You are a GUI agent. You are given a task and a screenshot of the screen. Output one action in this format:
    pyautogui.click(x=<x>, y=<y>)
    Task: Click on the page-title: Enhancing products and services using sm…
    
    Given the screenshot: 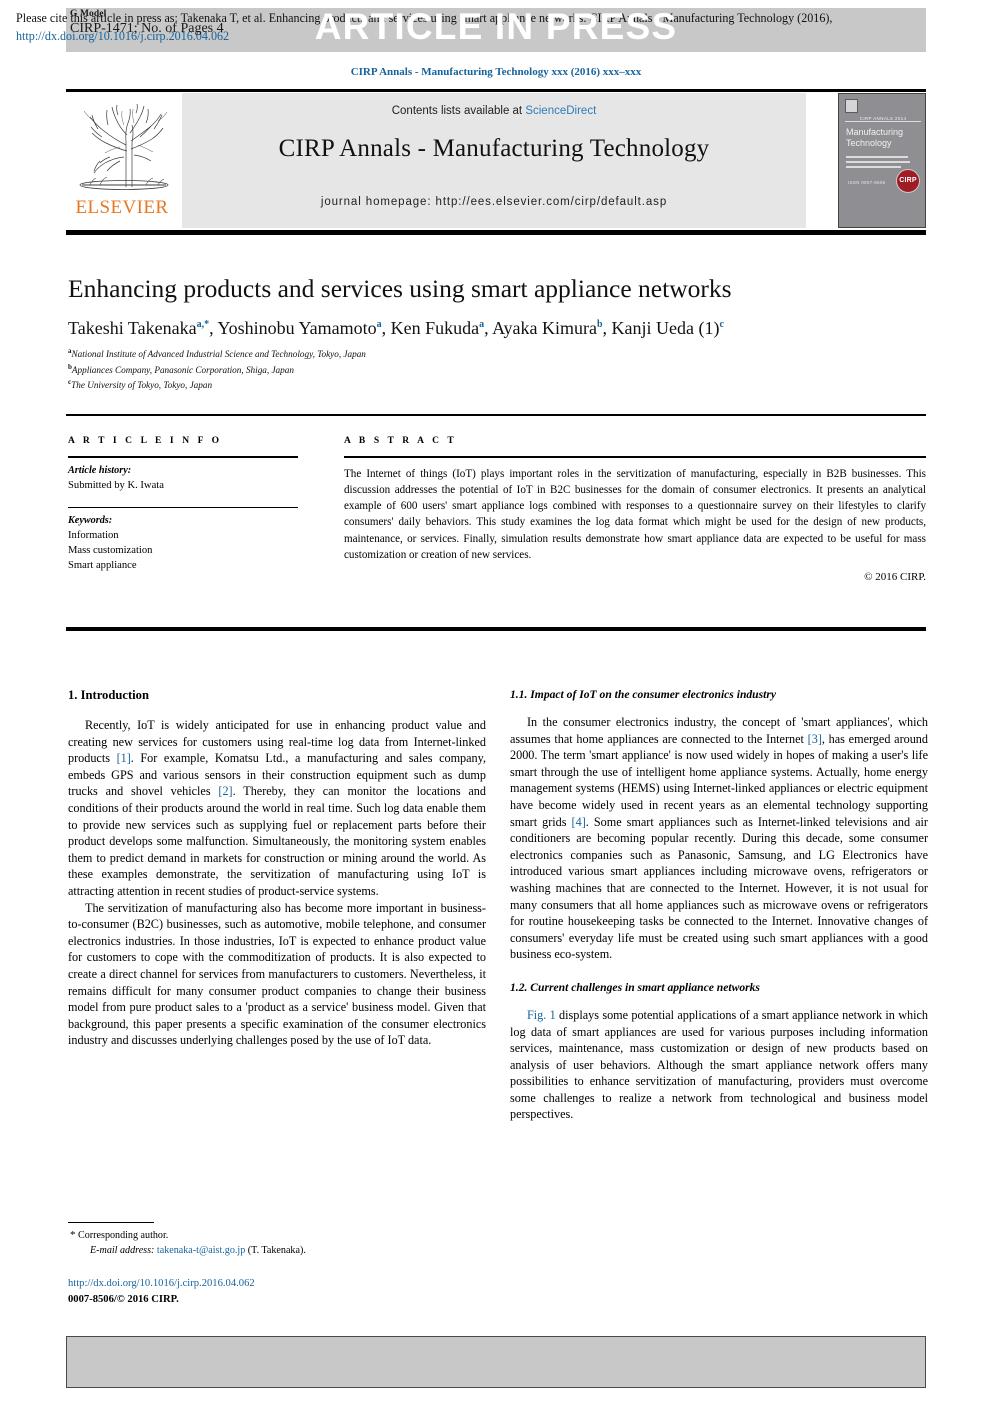 What is the action you would take?
    pyautogui.click(x=400, y=288)
    